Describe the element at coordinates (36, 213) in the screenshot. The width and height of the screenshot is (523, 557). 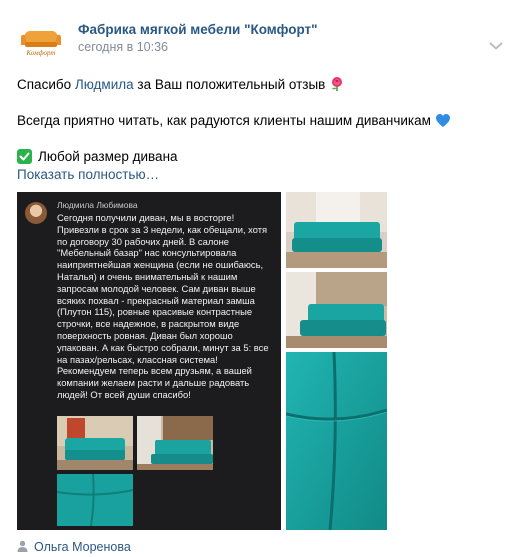
I see `reviewer-avatar` at that location.